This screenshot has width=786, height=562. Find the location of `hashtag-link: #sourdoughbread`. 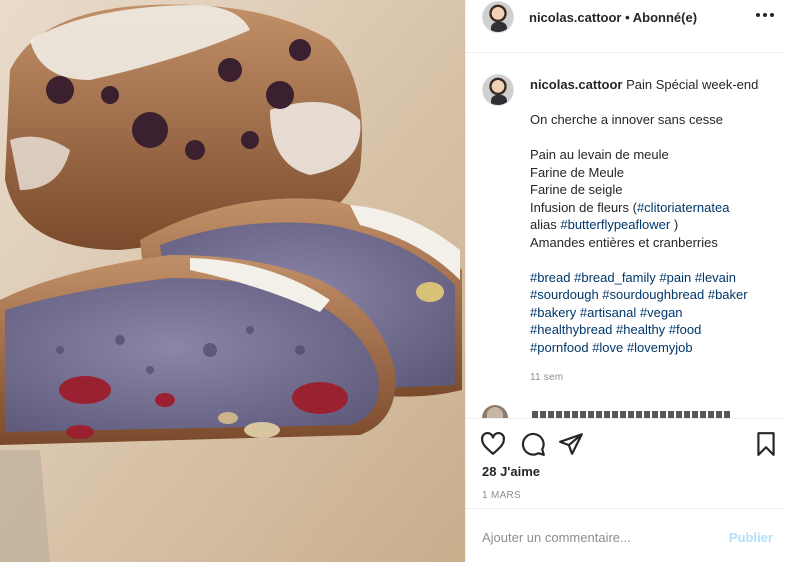

hashtag-link: #sourdoughbread is located at coordinates (653, 294).